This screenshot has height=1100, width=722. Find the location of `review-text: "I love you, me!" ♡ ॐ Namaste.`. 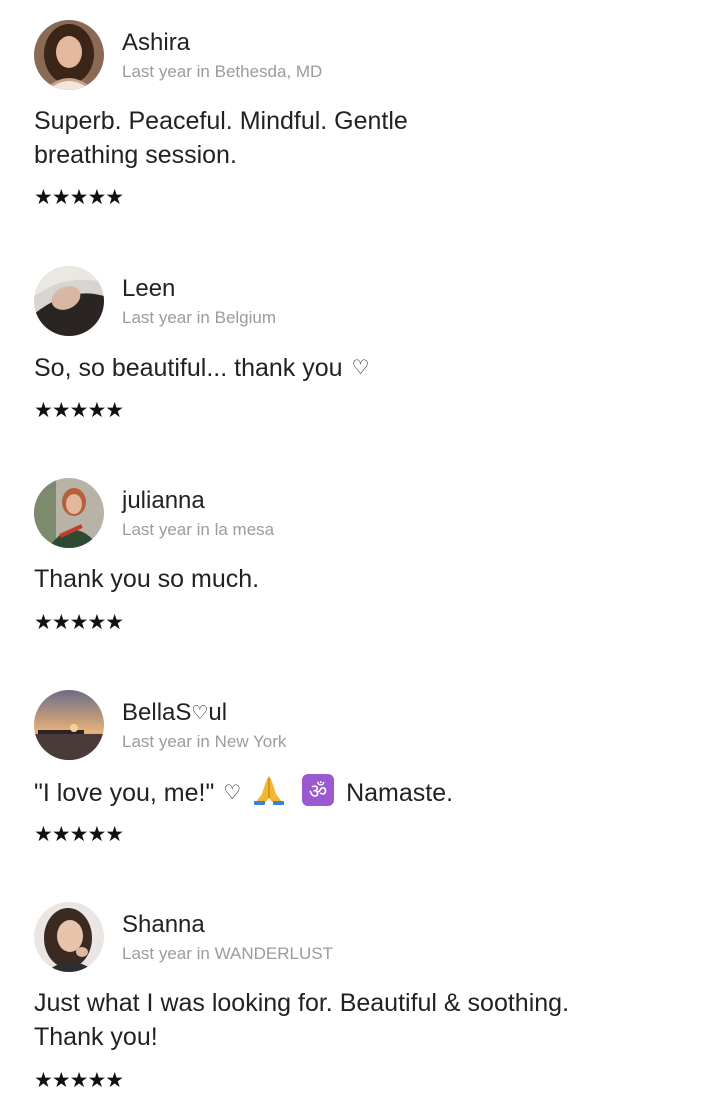

review-text: "I love you, me!" ♡ ॐ Namaste. is located at coordinates (354, 792).